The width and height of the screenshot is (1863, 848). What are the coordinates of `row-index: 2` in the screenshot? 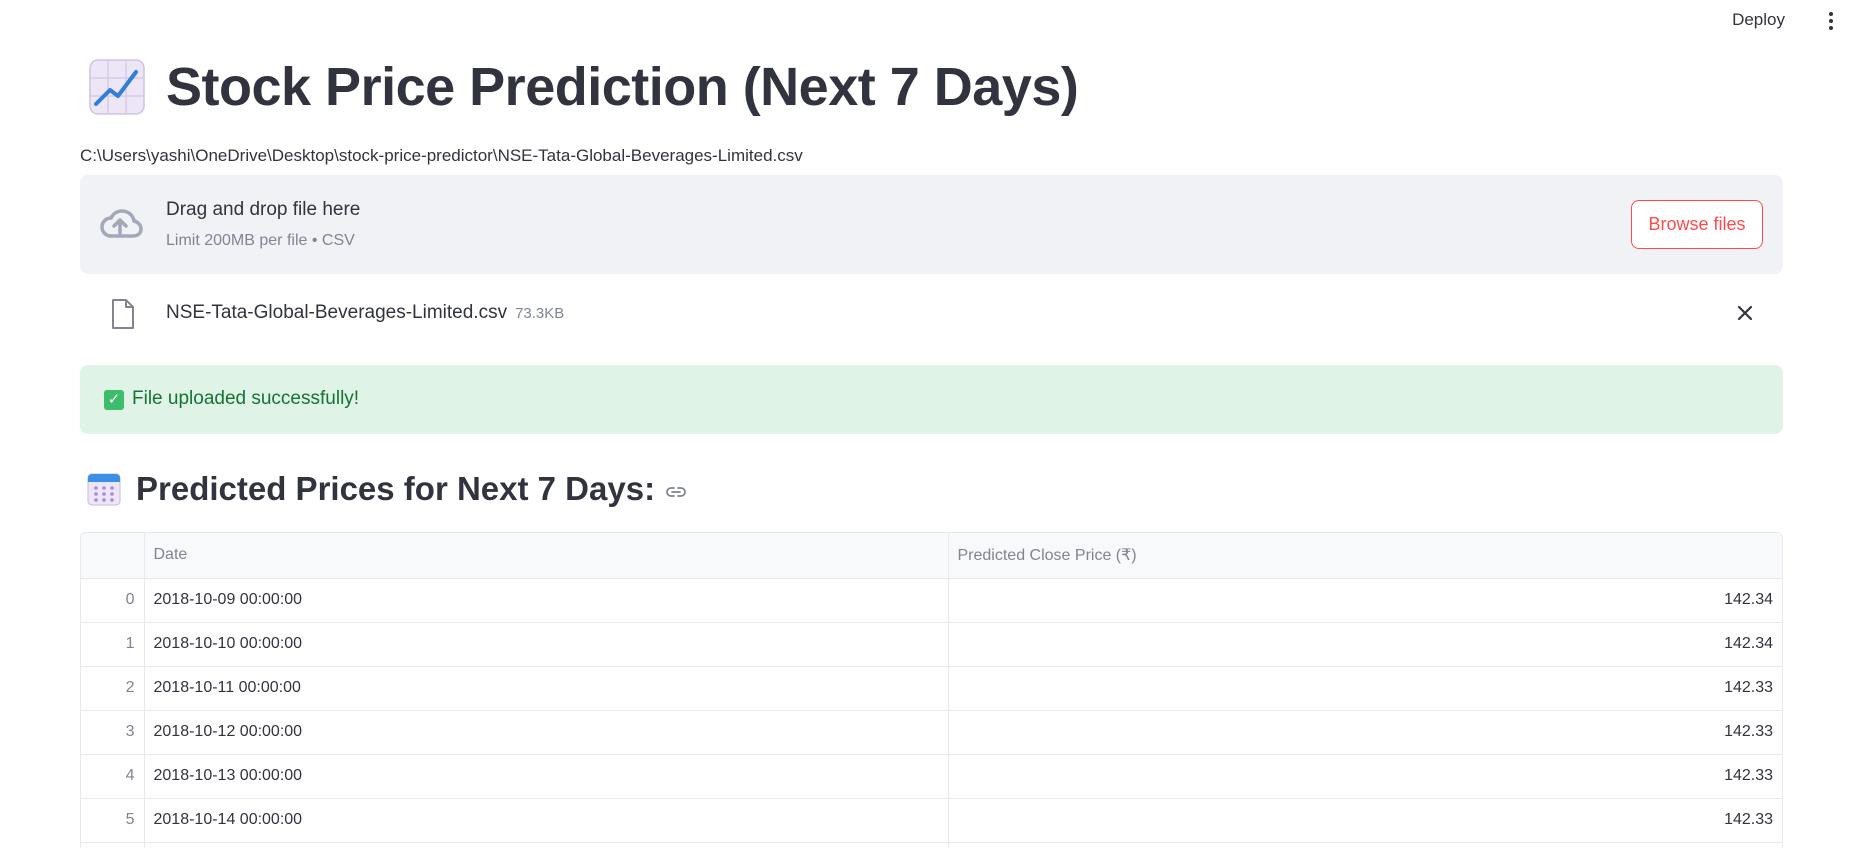 It's located at (113, 688).